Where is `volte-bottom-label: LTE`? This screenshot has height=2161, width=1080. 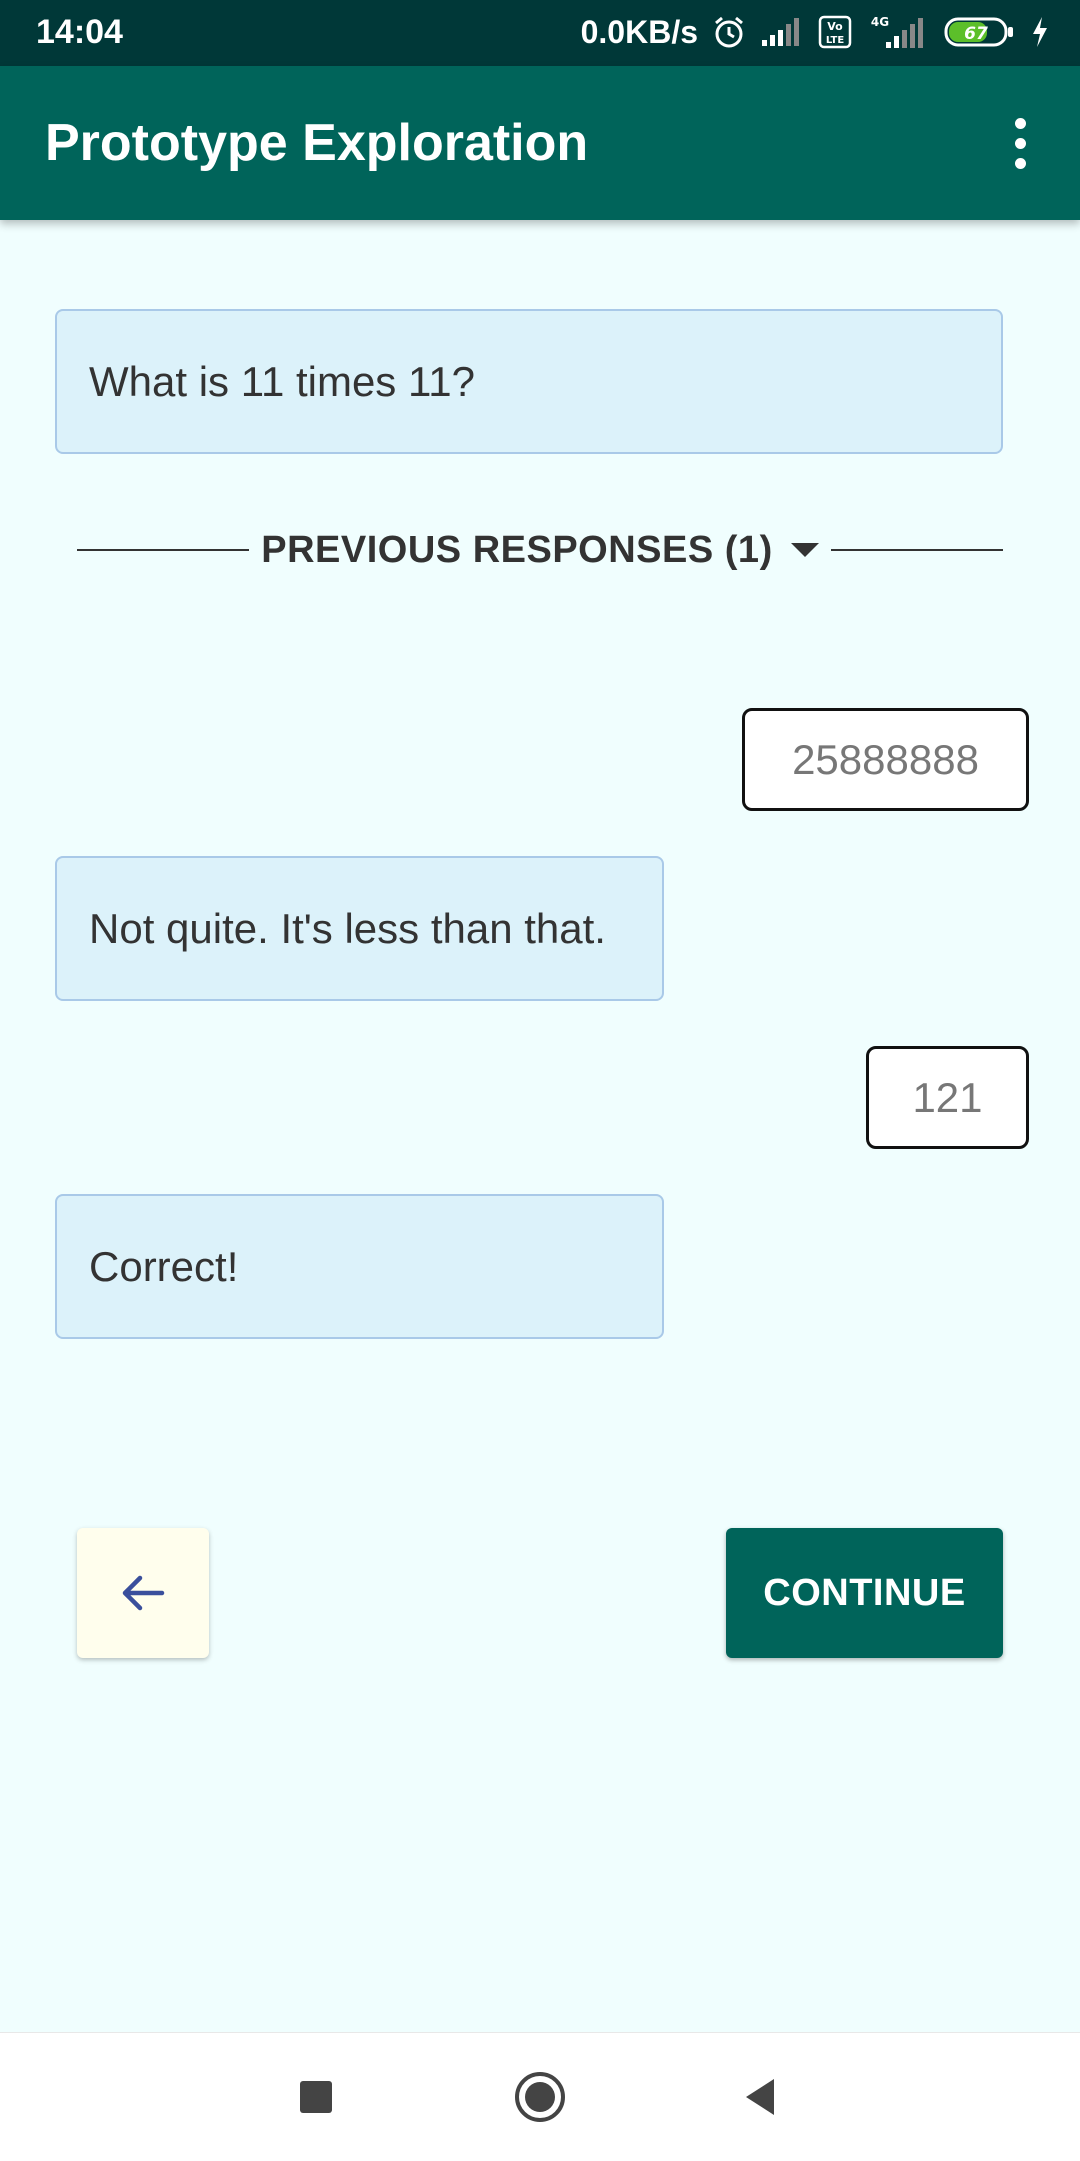 volte-bottom-label: LTE is located at coordinates (835, 40).